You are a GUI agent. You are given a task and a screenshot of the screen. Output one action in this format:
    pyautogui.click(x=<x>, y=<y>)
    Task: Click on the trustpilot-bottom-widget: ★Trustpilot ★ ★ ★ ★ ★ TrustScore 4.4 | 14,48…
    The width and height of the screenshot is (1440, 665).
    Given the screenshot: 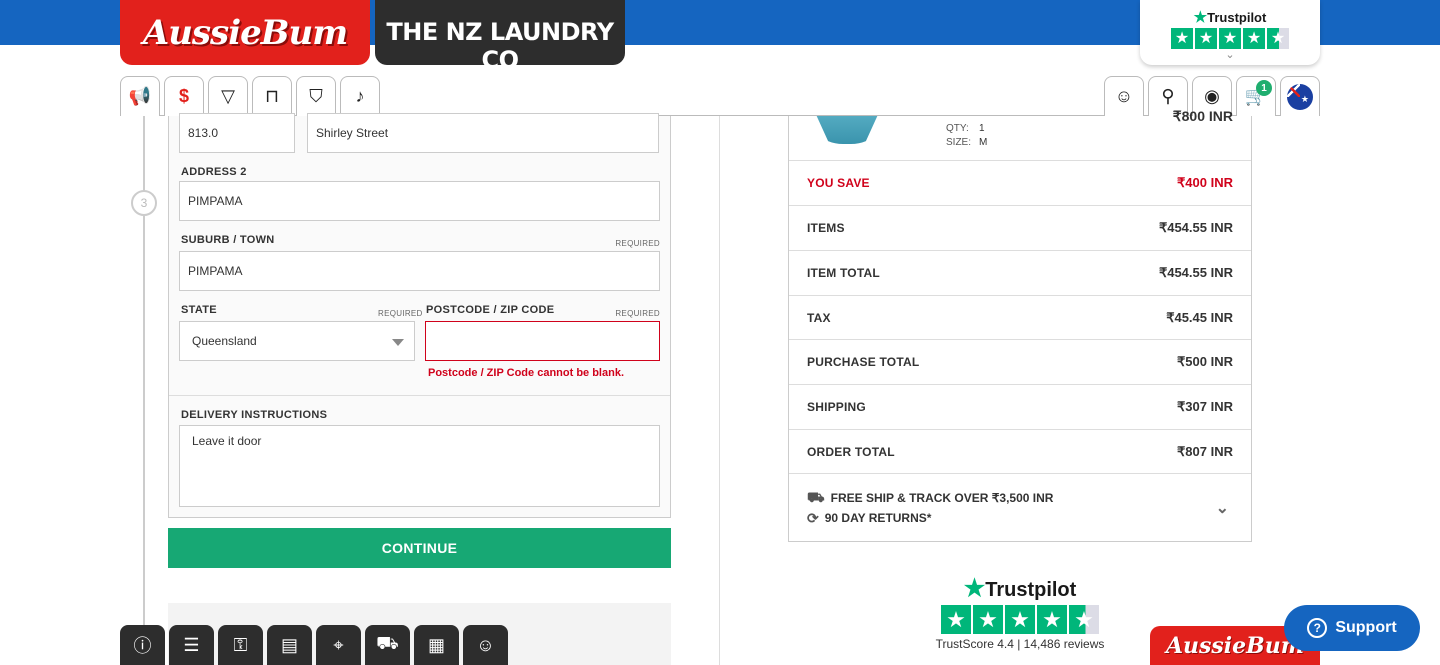 What is the action you would take?
    pyautogui.click(x=1020, y=612)
    